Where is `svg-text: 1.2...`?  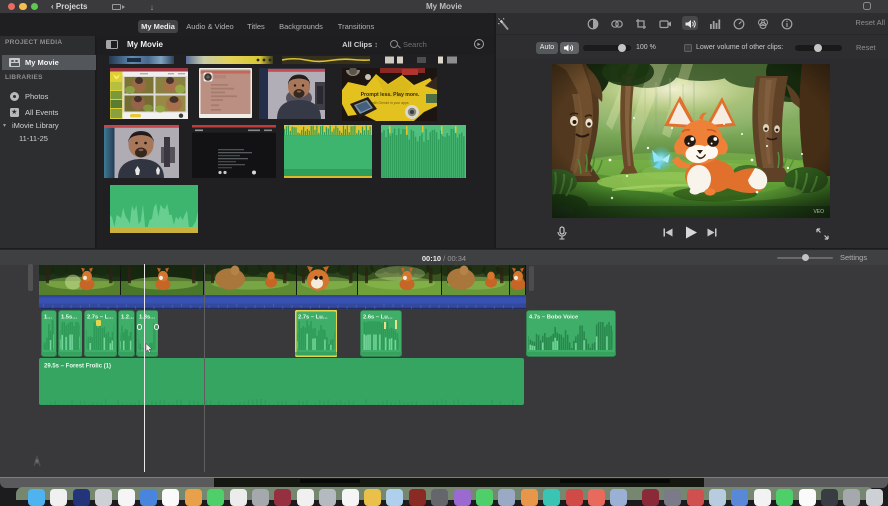 svg-text: 1.2... is located at coordinates (127, 318).